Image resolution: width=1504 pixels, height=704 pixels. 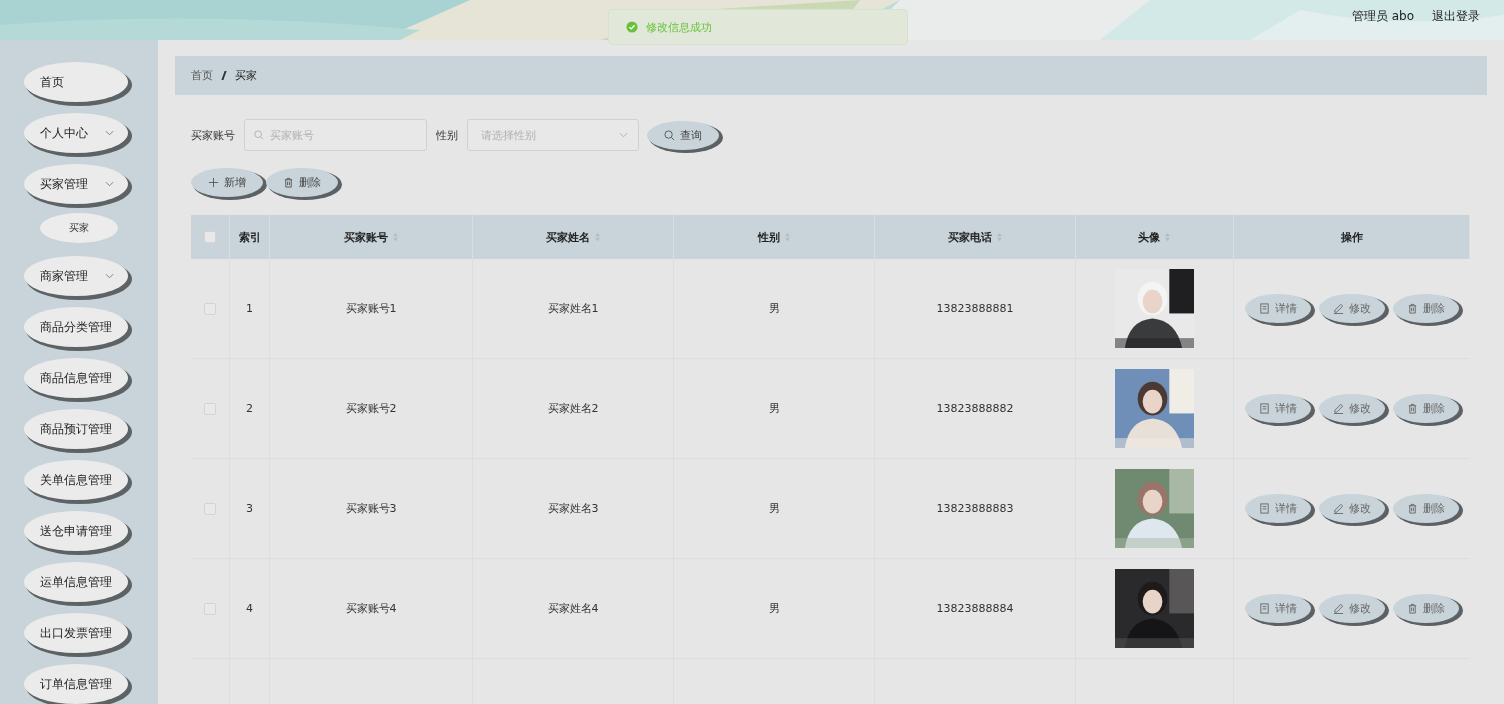 What do you see at coordinates (249, 508) in the screenshot?
I see `table-cell: 3` at bounding box center [249, 508].